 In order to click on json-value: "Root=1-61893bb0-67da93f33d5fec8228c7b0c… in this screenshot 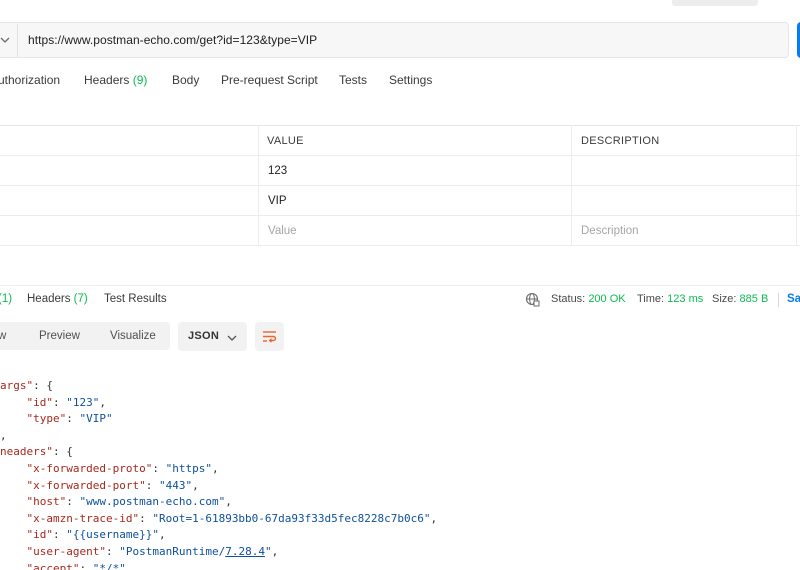, I will do `click(291, 518)`.